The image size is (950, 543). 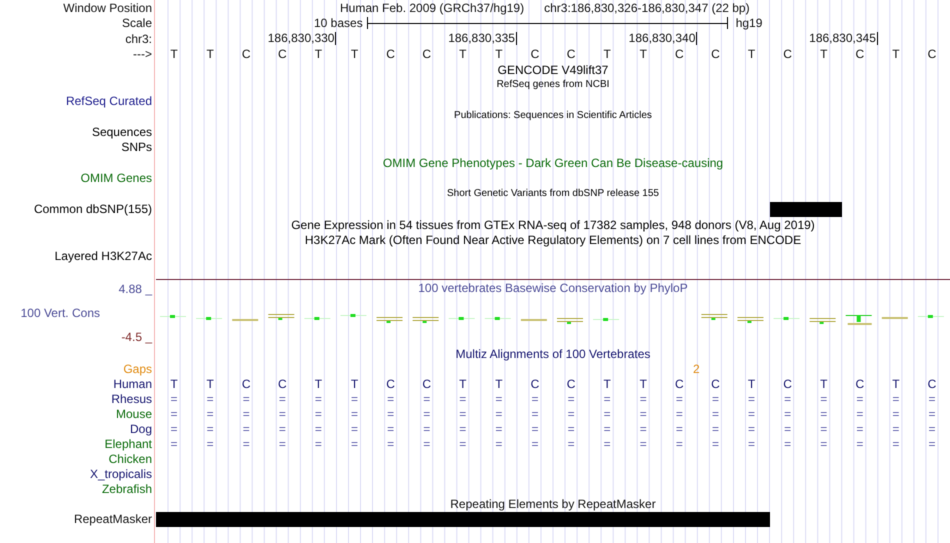 What do you see at coordinates (136, 336) in the screenshot?
I see `axis-min-label: -4.5 _` at bounding box center [136, 336].